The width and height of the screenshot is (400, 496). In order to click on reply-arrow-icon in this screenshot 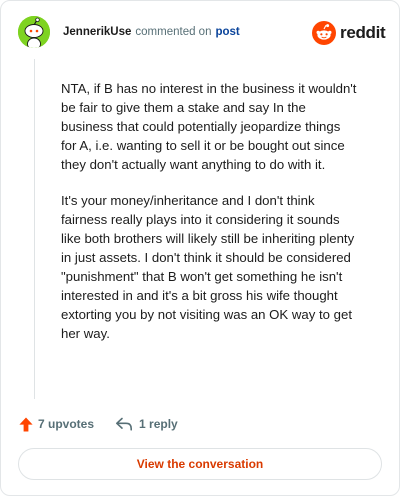, I will do `click(124, 424)`.